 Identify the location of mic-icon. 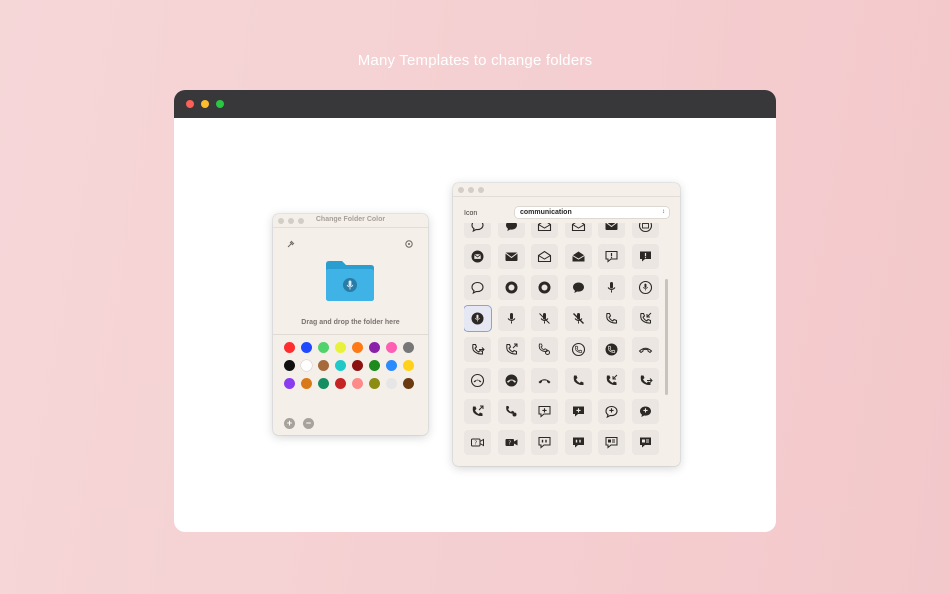
(511, 318).